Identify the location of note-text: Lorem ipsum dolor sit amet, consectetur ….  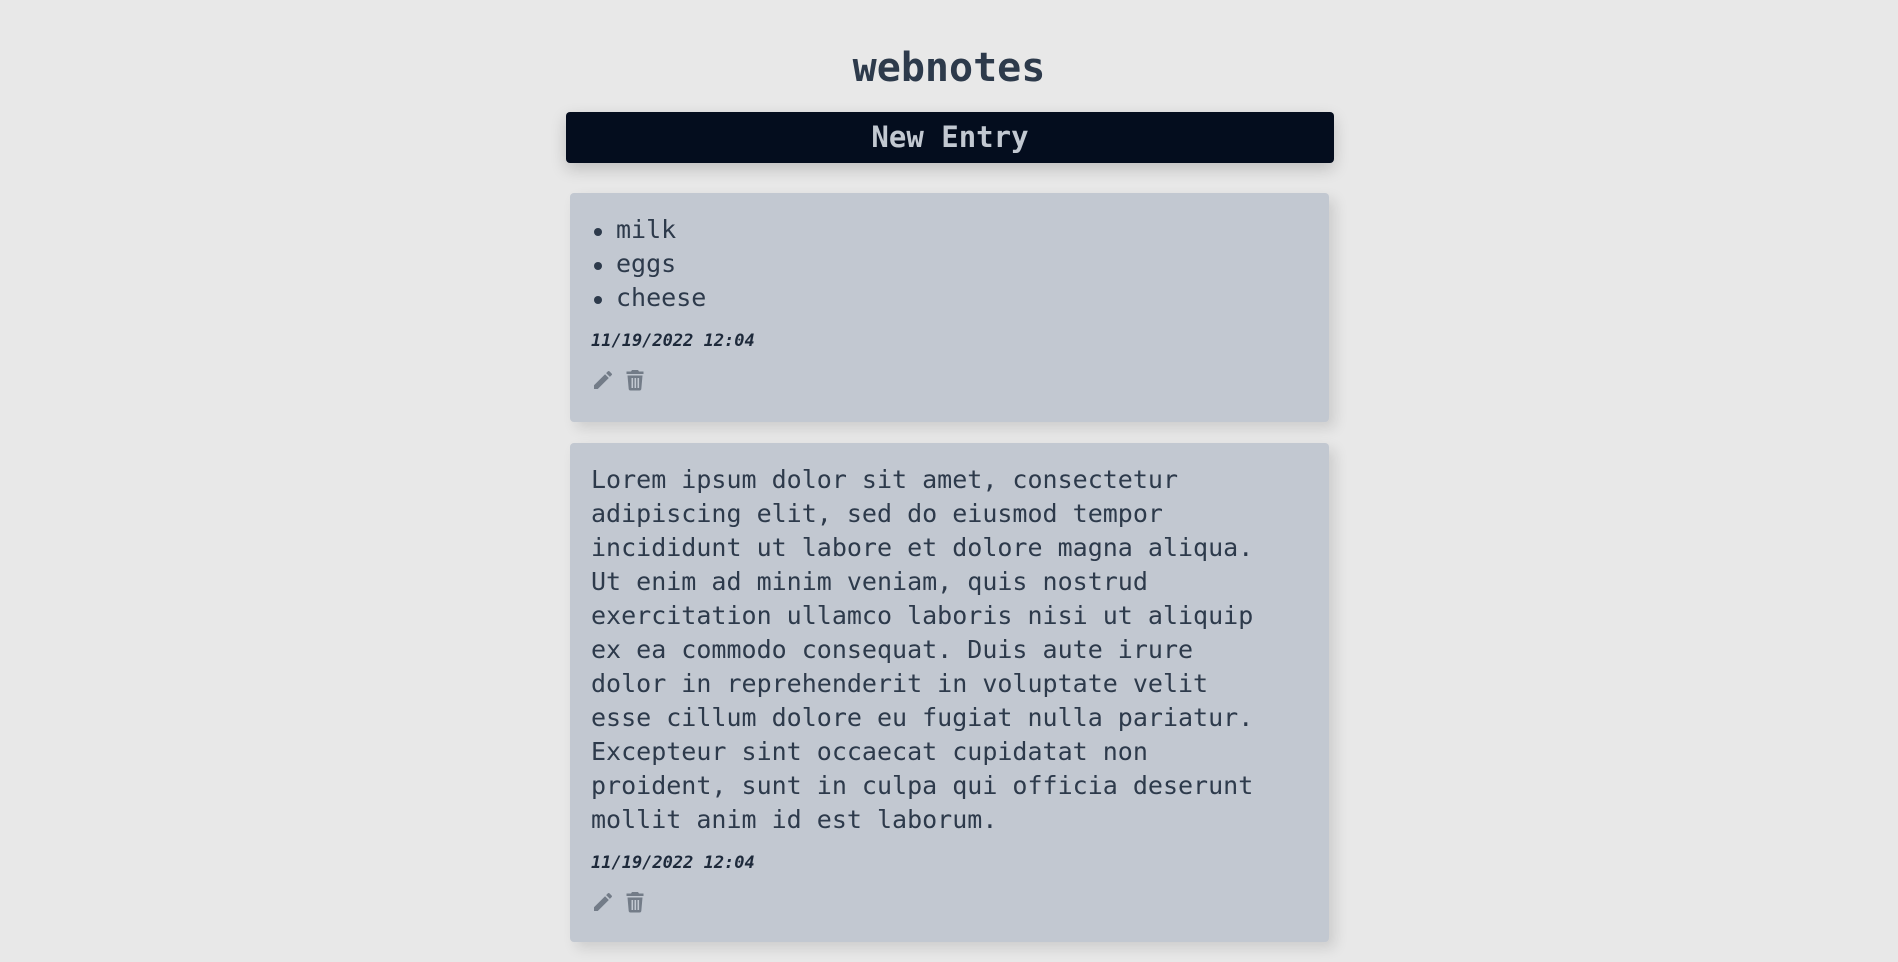
(922, 649).